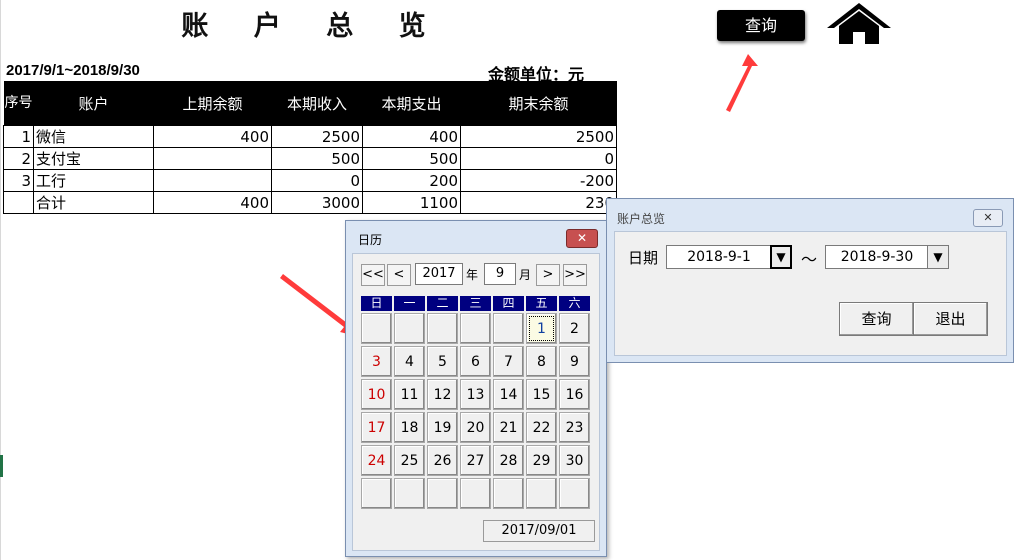 This screenshot has width=1015, height=560. What do you see at coordinates (508, 303) in the screenshot?
I see `weekday-thu: 四` at bounding box center [508, 303].